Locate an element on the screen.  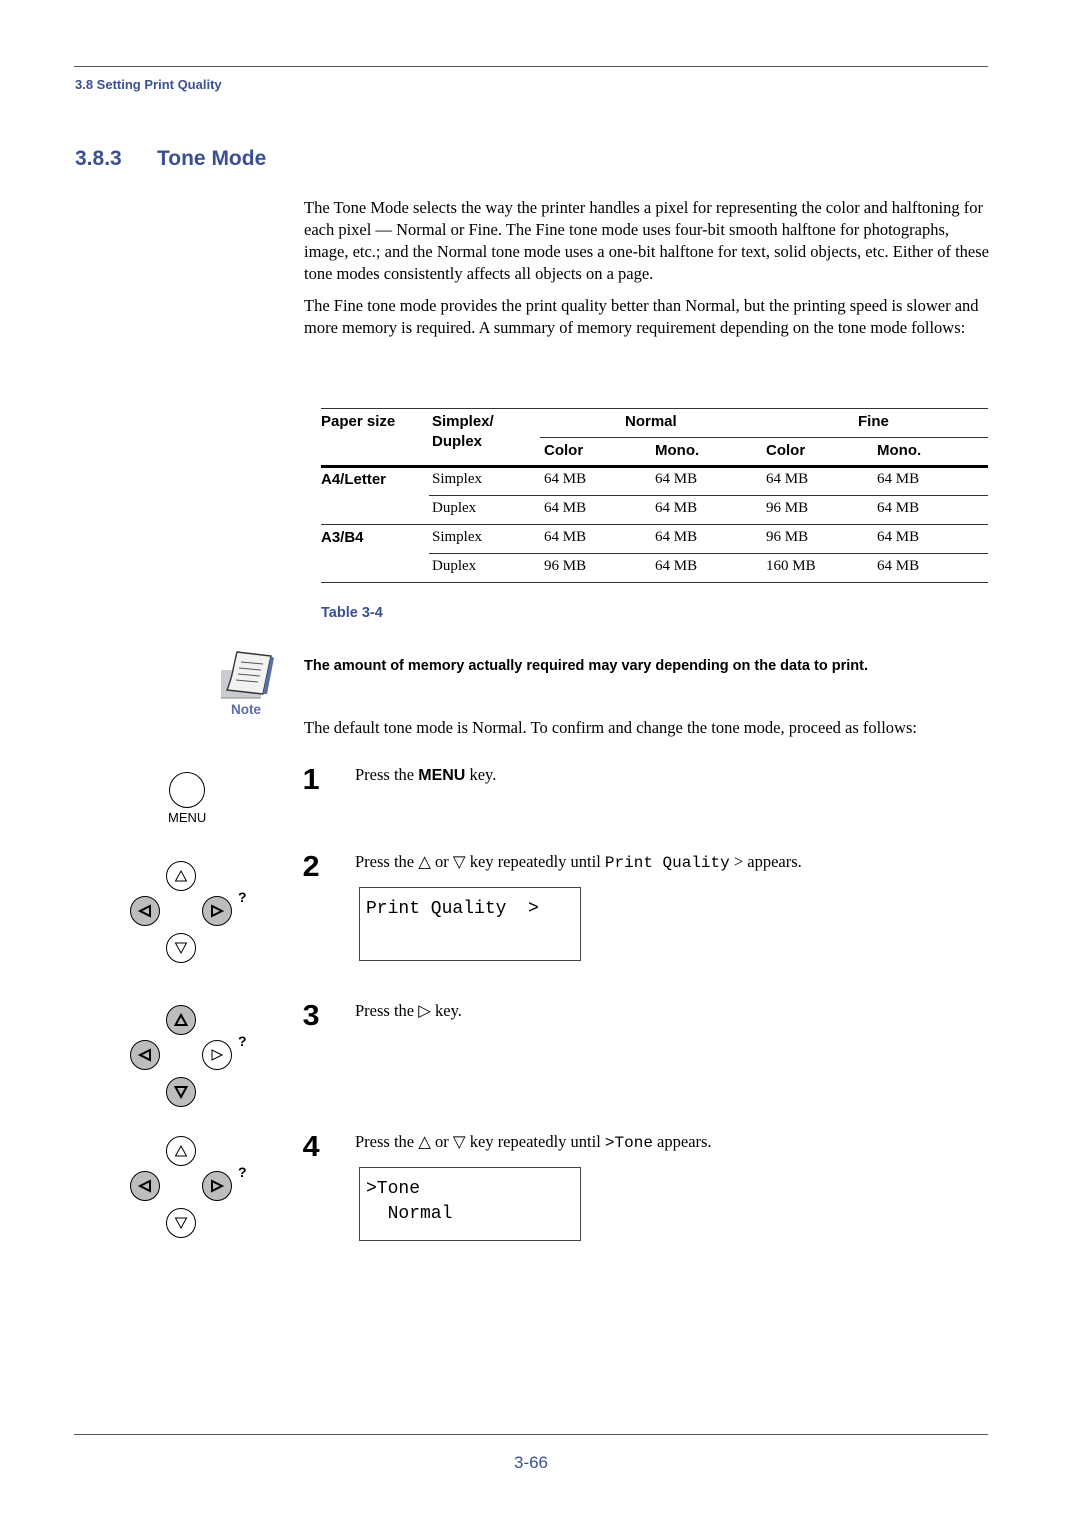
cell-normal-color: 96 MB is located at coordinates (565, 566).